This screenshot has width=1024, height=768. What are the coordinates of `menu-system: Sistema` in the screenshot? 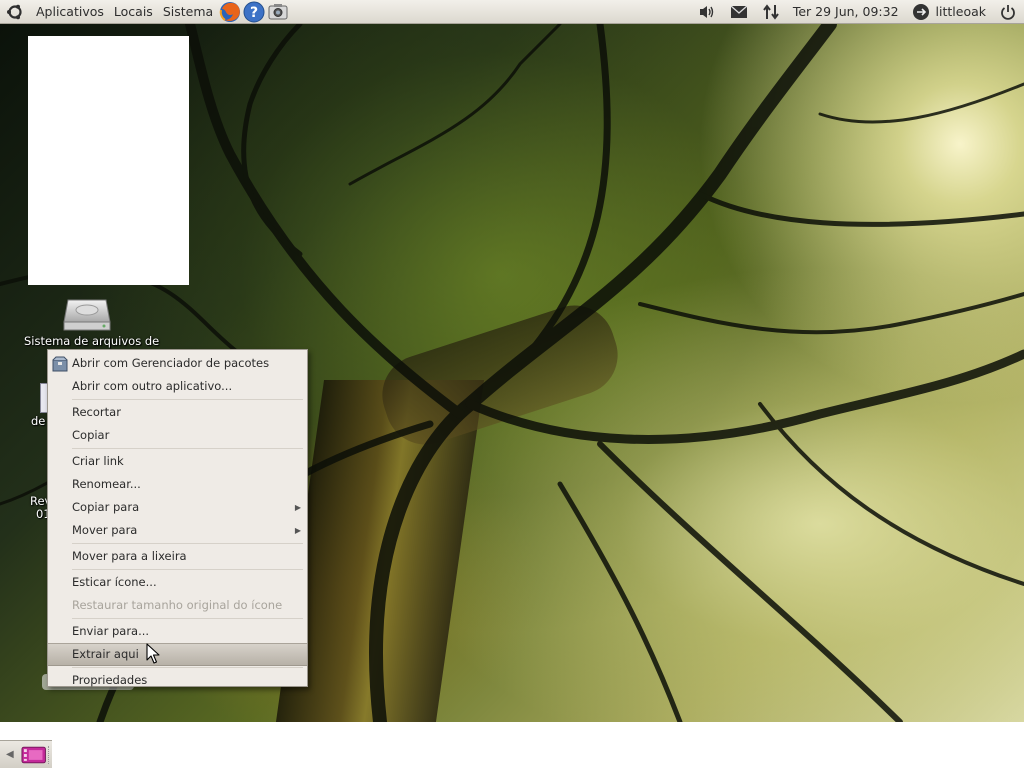 It's located at (188, 12).